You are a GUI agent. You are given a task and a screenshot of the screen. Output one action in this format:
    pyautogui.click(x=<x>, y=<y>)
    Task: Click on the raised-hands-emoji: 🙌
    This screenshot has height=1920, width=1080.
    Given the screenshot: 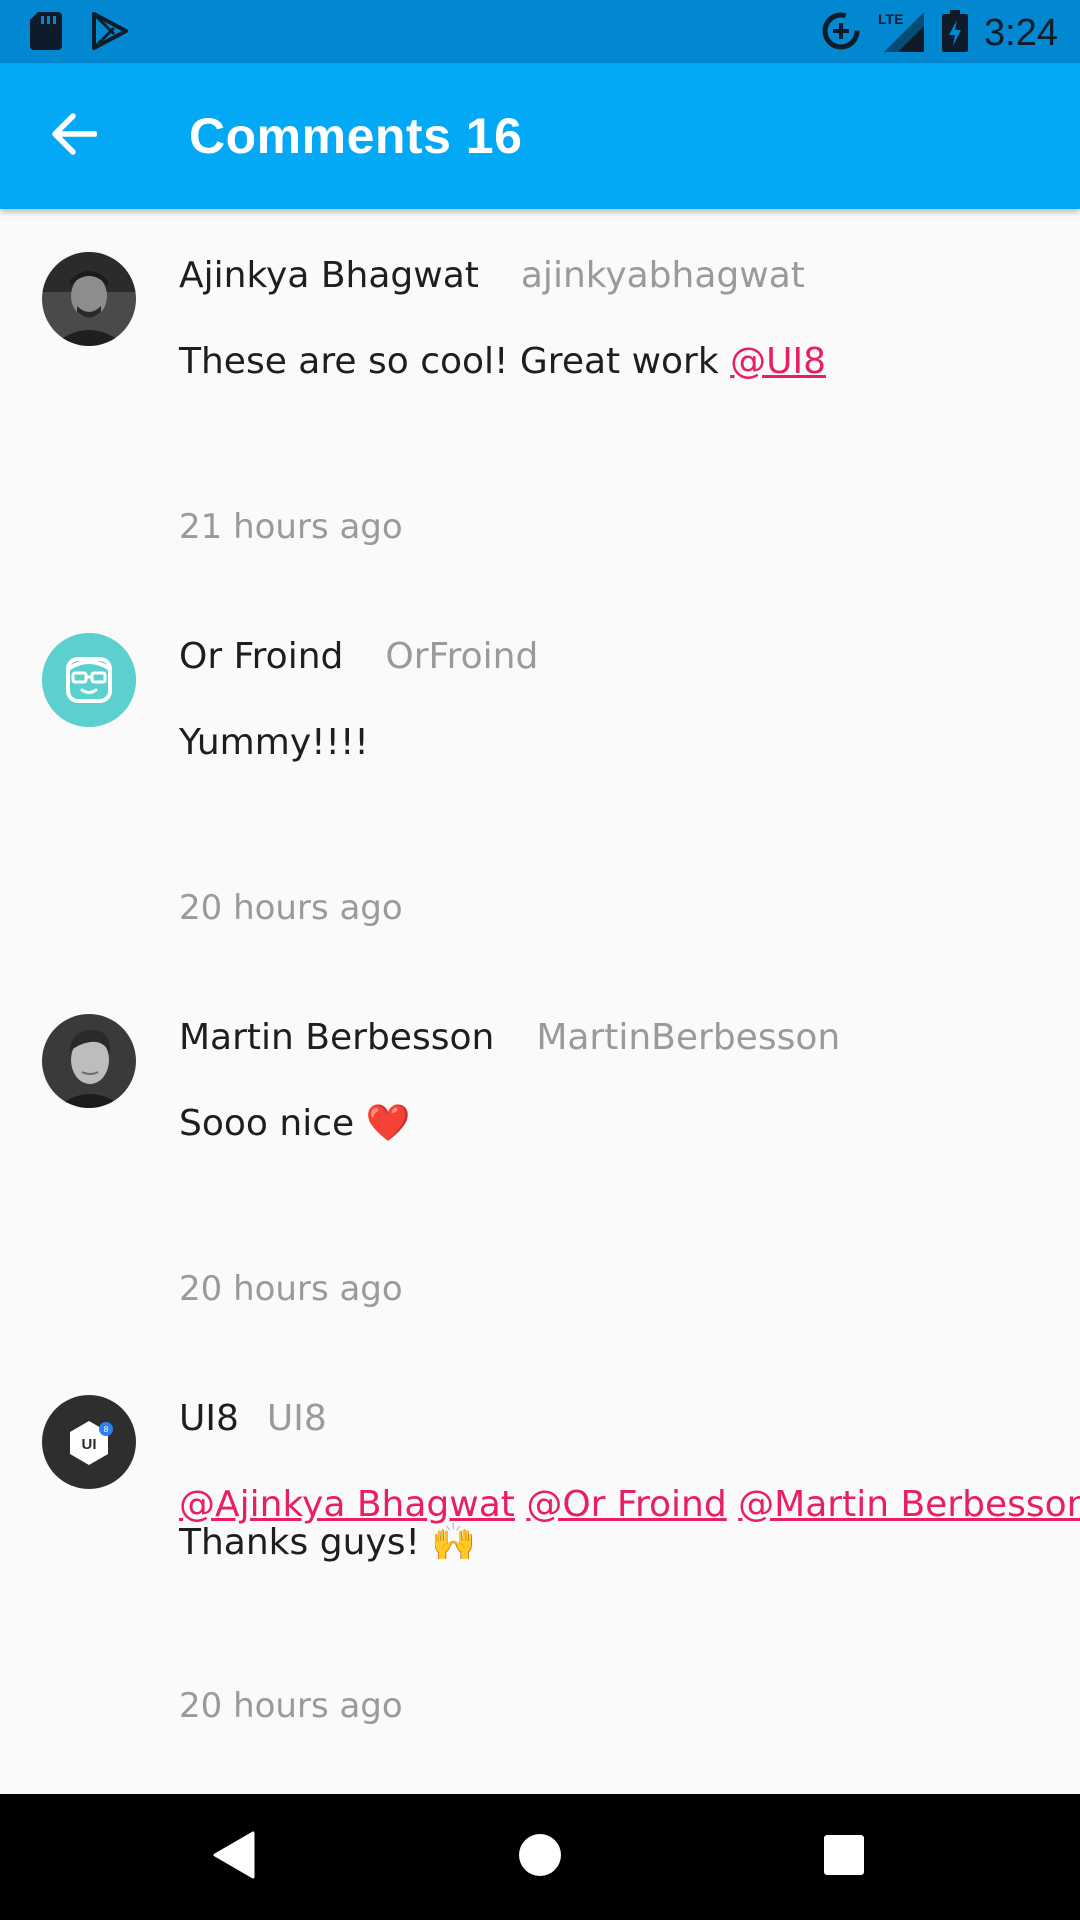 What is the action you would take?
    pyautogui.click(x=454, y=1542)
    